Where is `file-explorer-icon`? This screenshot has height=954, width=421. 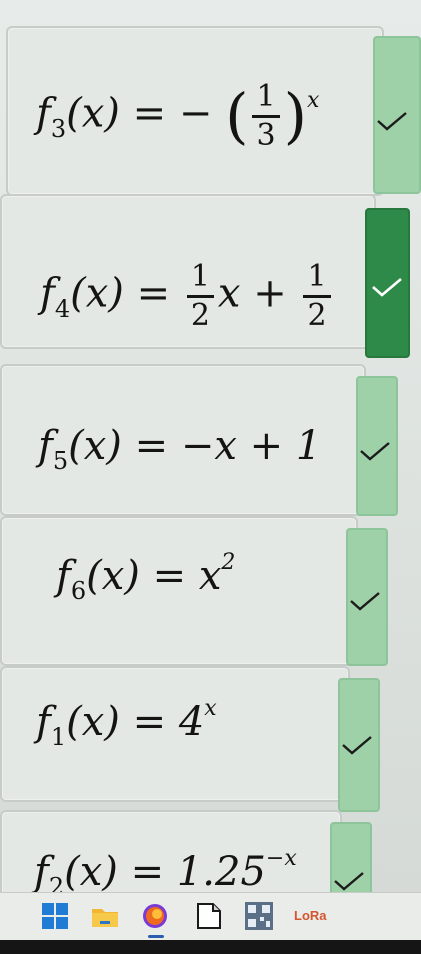 file-explorer-icon is located at coordinates (105, 916).